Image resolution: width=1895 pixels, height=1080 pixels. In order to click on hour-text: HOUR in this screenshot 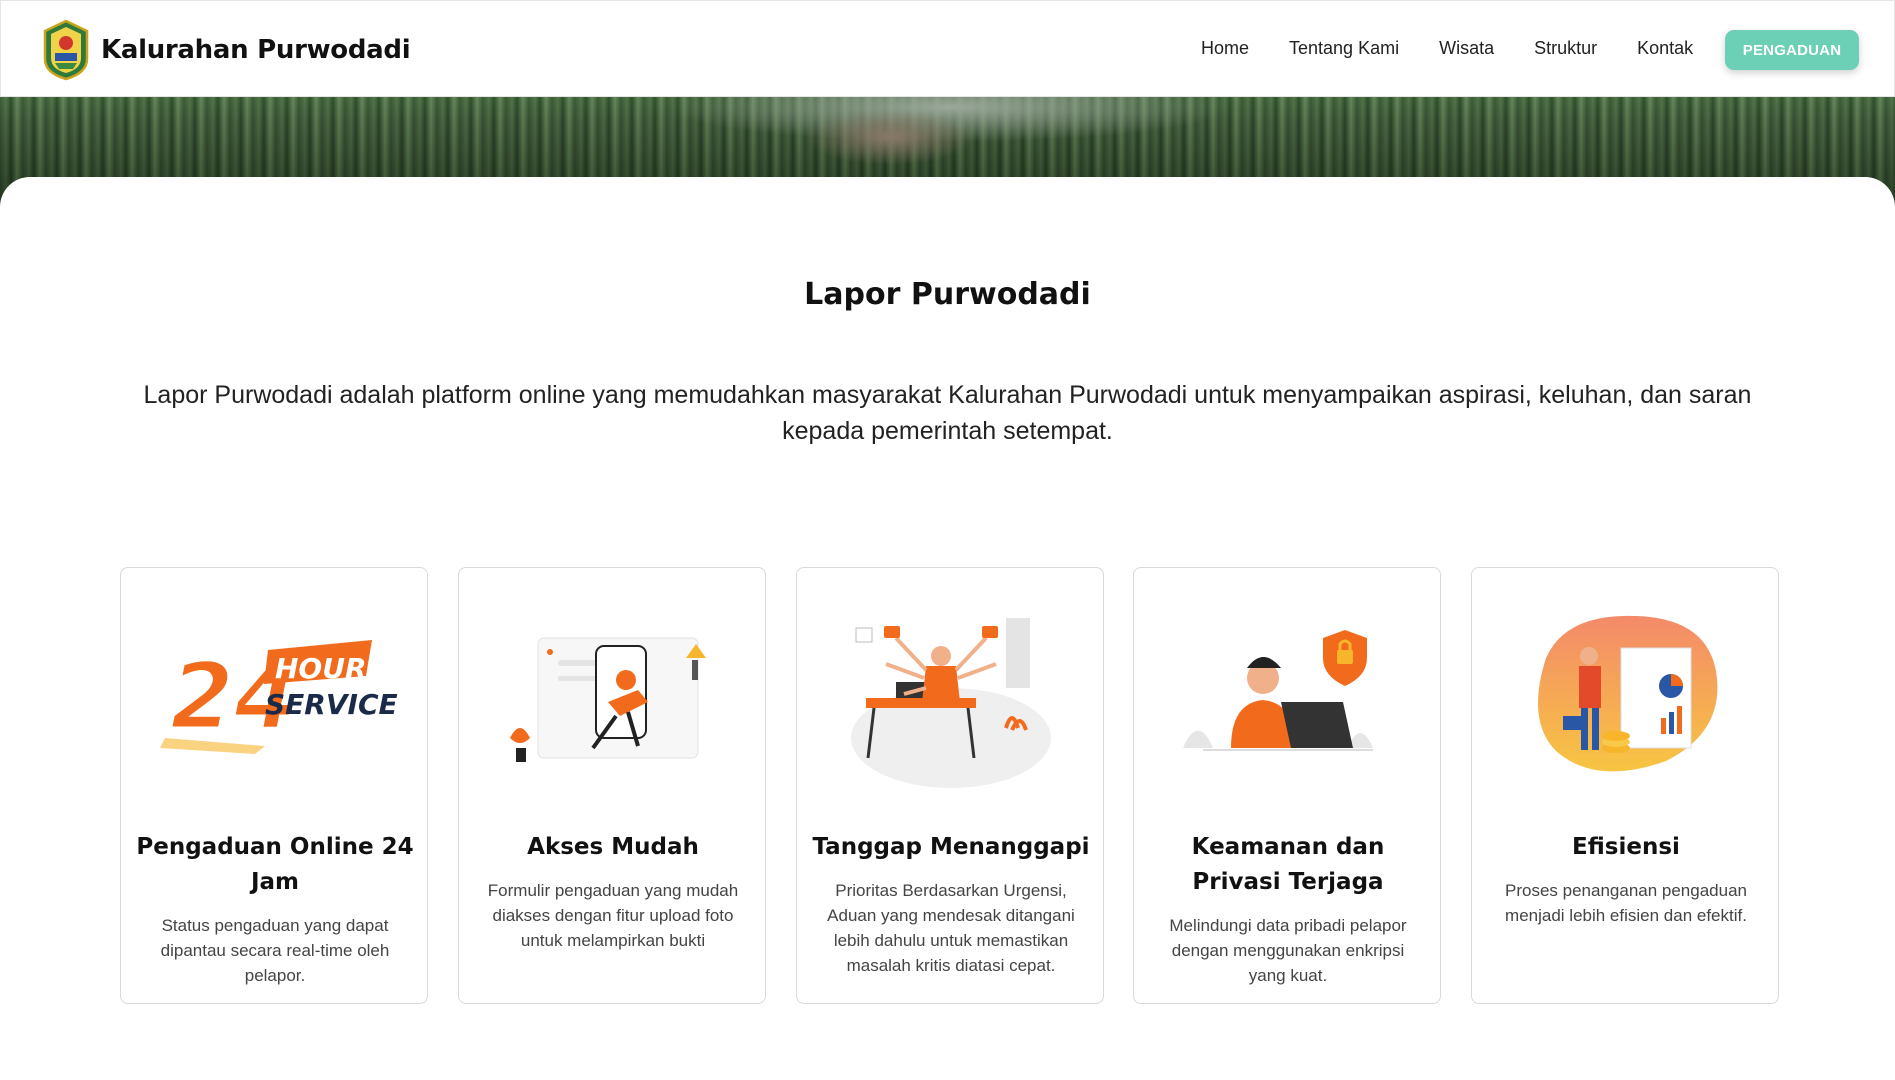, I will do `click(321, 668)`.